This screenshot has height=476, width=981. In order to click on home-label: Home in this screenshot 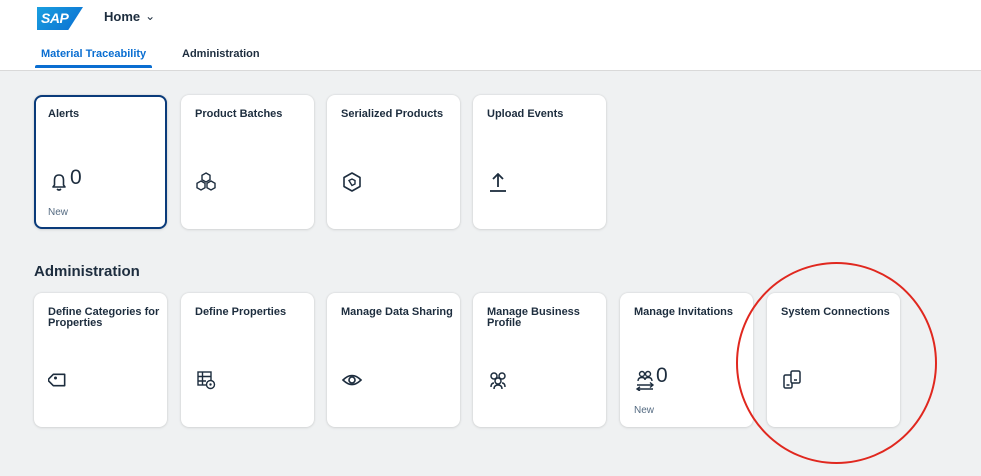, I will do `click(122, 16)`.